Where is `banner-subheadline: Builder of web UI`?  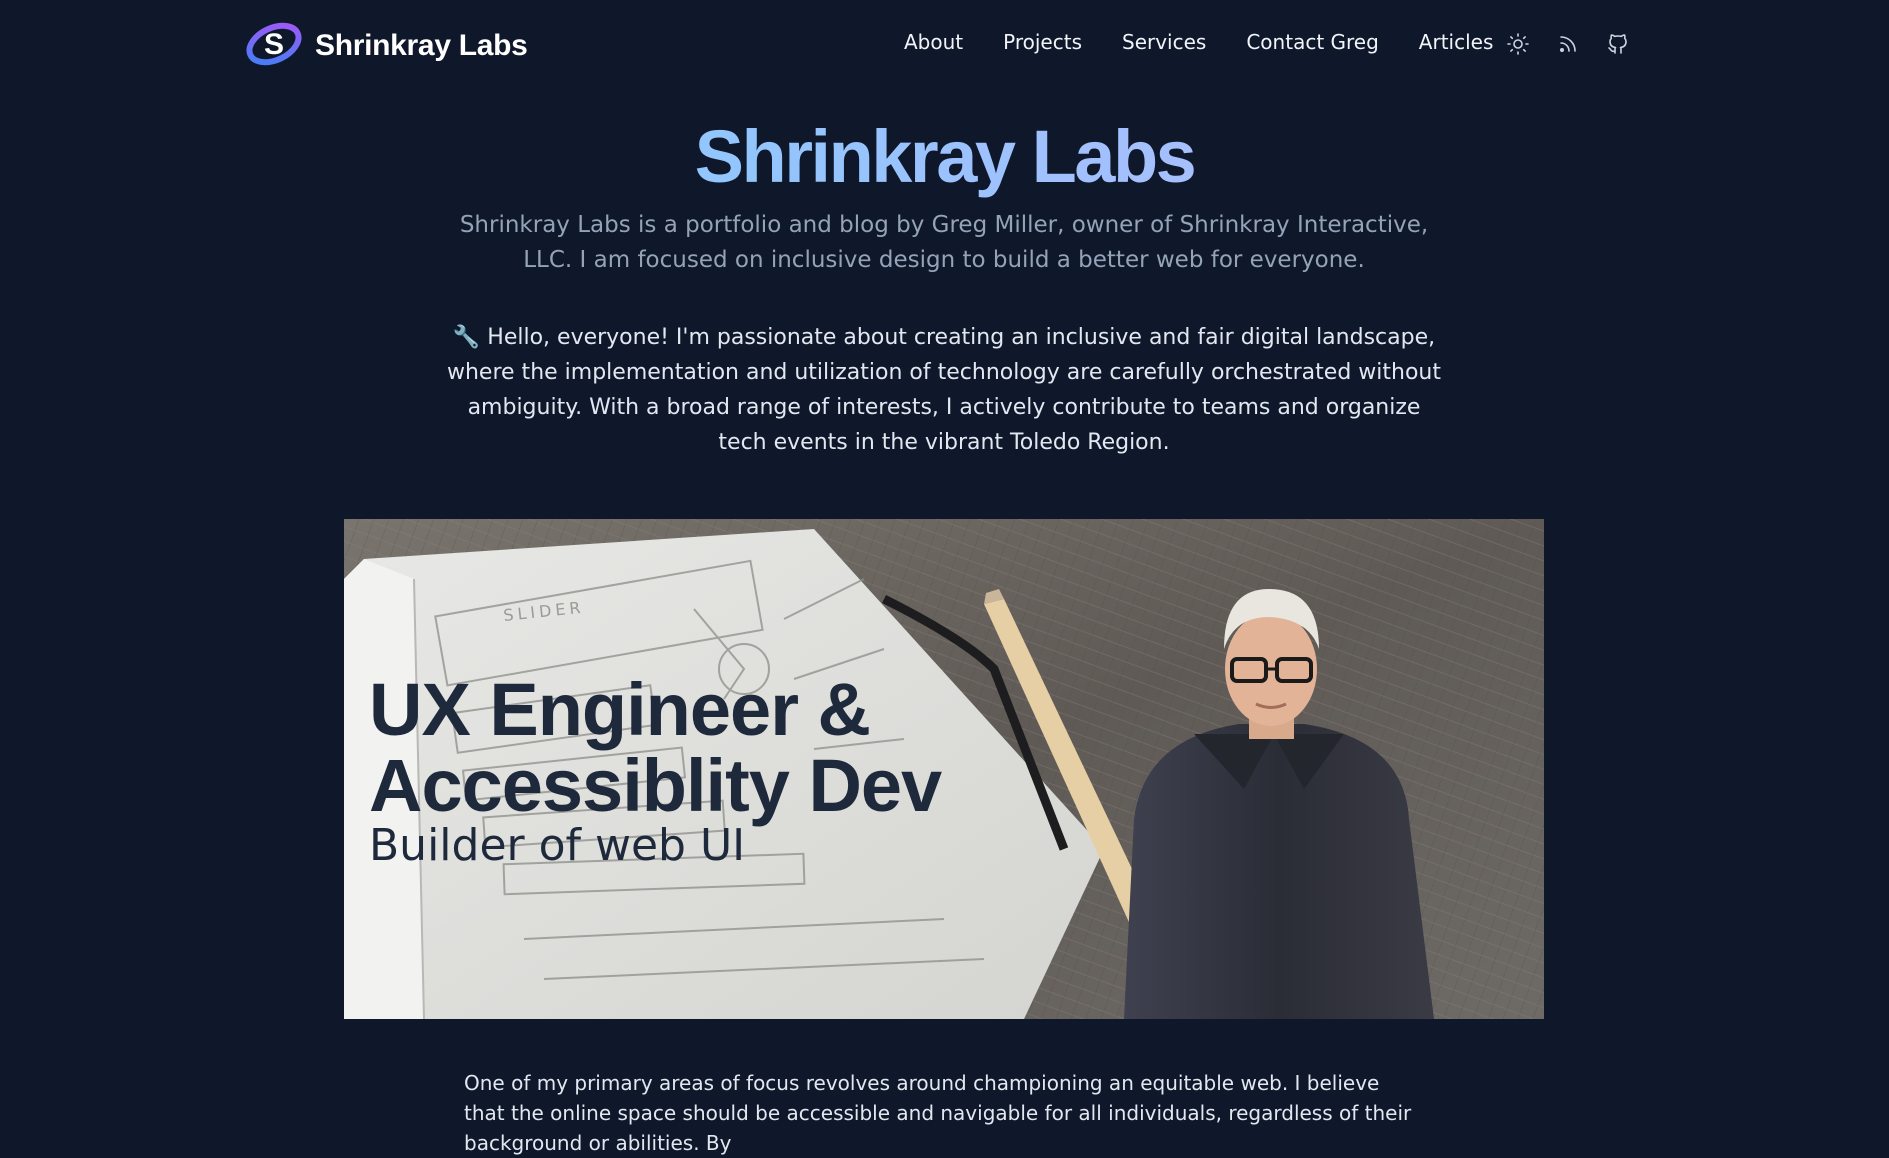 banner-subheadline: Builder of web UI is located at coordinates (557, 845).